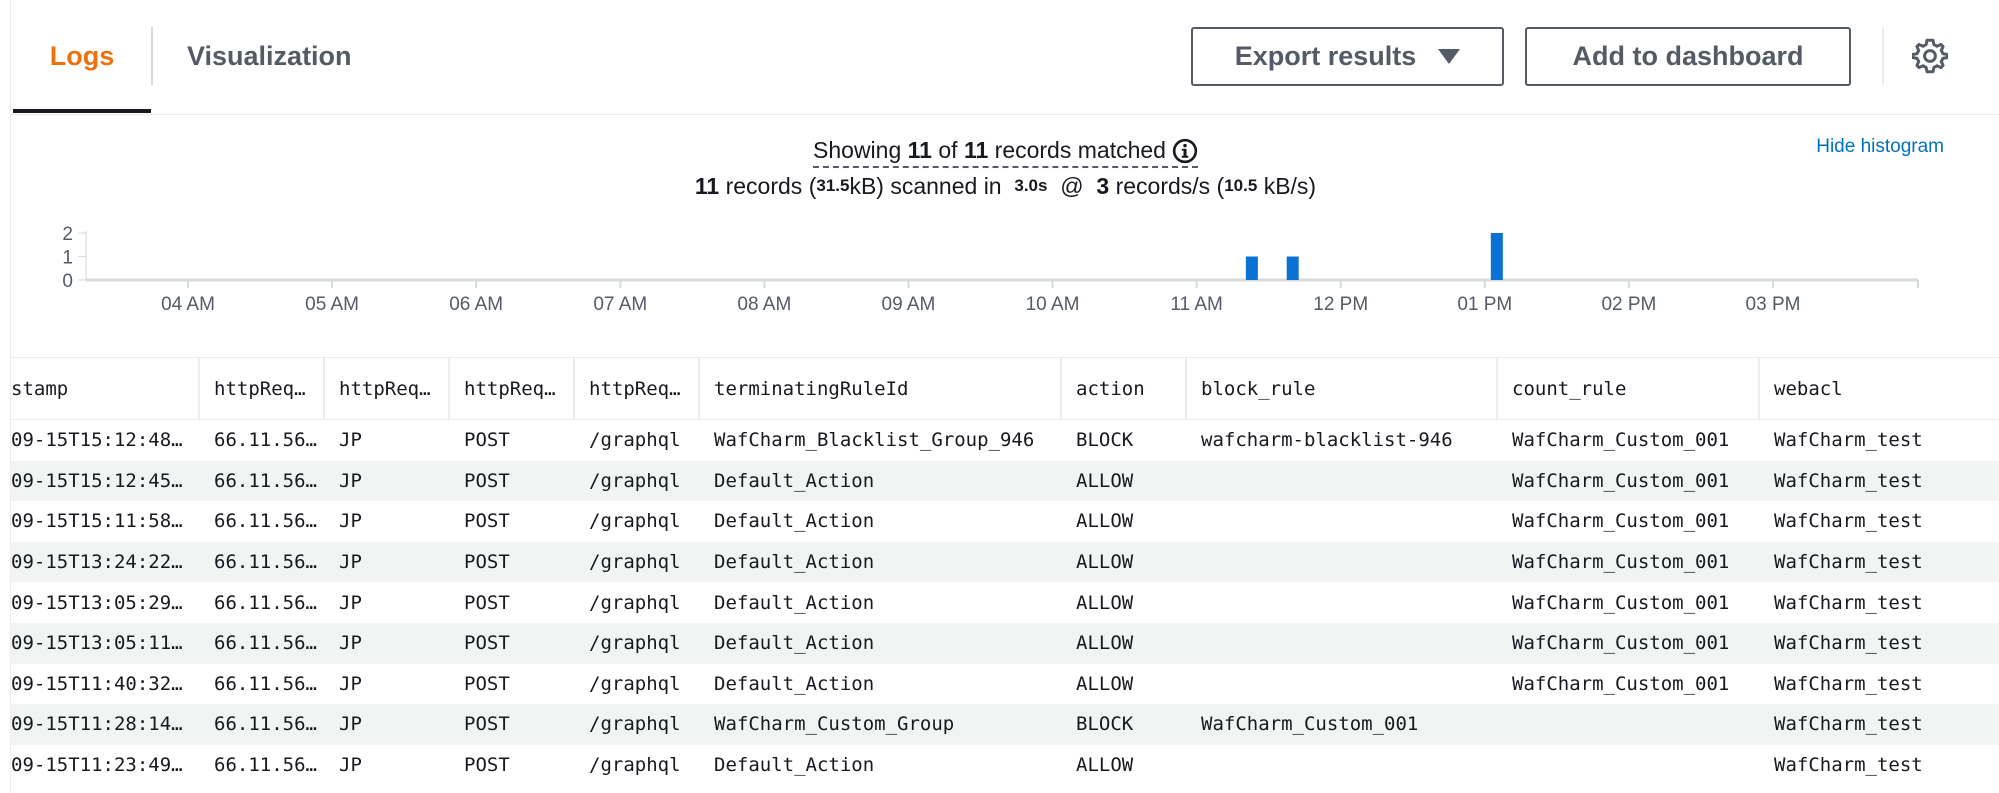  What do you see at coordinates (1053, 304) in the screenshot?
I see `x-tick-label: 10 AM` at bounding box center [1053, 304].